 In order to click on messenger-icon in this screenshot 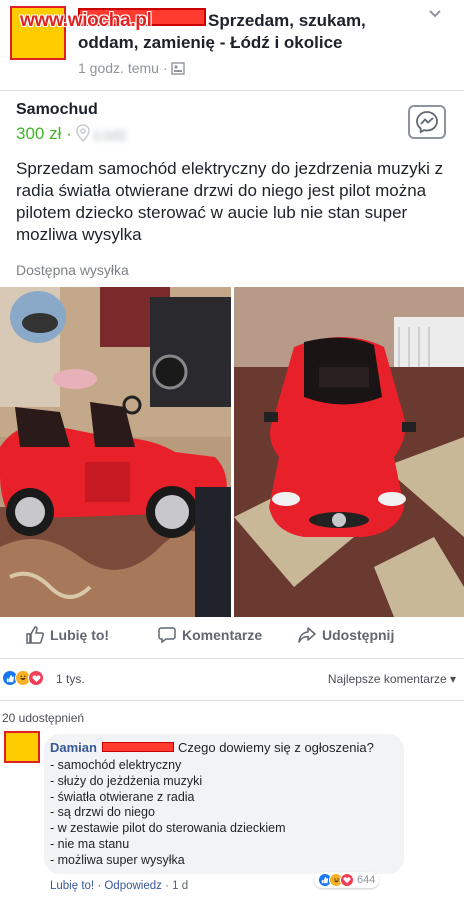, I will do `click(427, 122)`.